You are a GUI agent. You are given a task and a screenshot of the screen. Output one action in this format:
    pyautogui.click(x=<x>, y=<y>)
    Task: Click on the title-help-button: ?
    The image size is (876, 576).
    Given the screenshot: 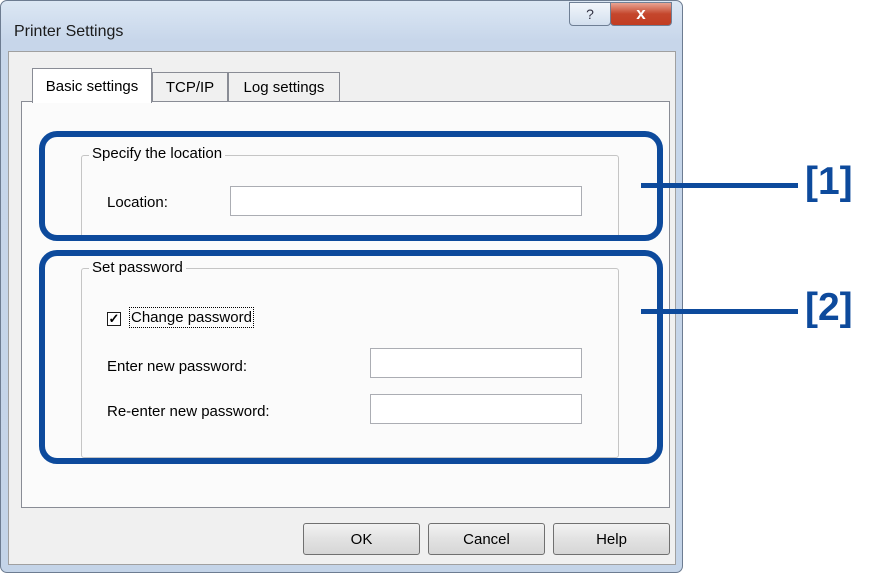 What is the action you would take?
    pyautogui.click(x=590, y=14)
    